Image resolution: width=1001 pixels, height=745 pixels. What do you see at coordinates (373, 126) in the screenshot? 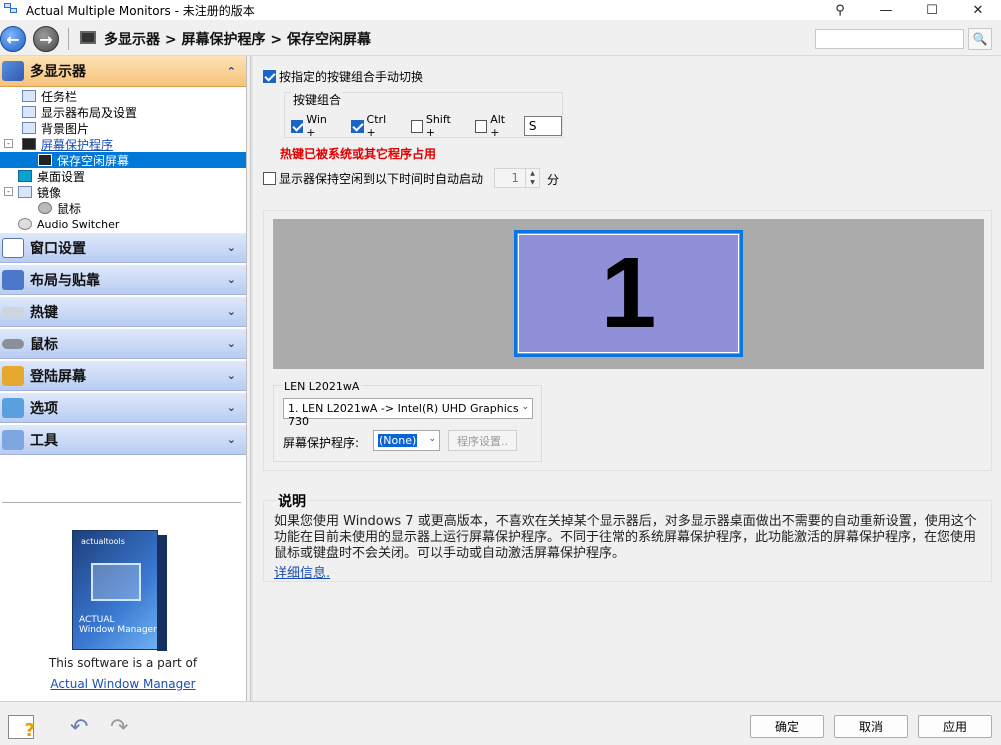
I see `ctrl-modifier: Ctrl +` at bounding box center [373, 126].